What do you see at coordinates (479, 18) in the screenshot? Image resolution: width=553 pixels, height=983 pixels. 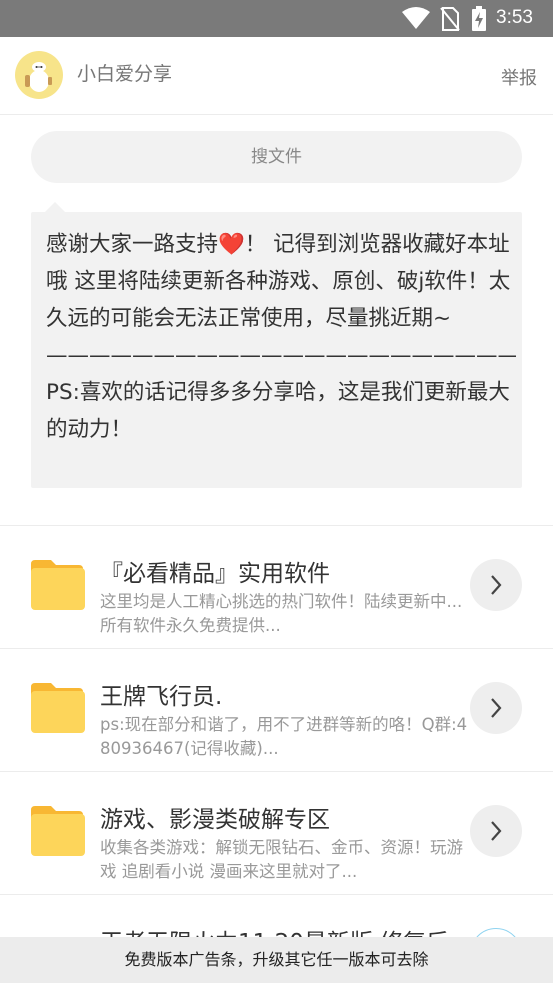 I see `battery-charging-icon` at bounding box center [479, 18].